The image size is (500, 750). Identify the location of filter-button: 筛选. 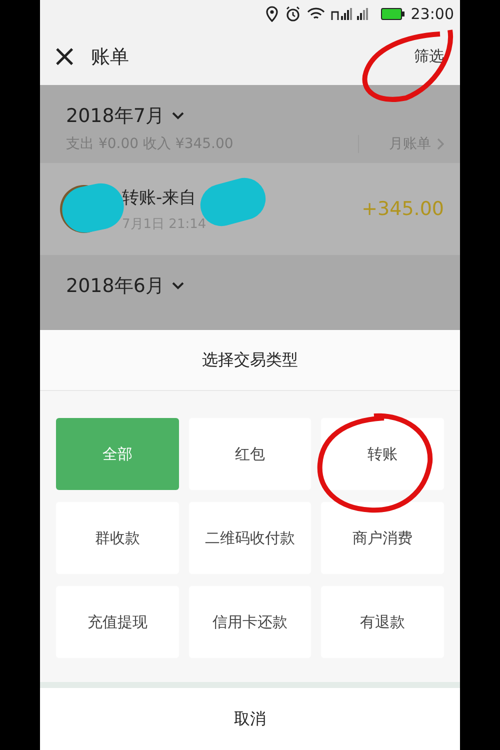
(429, 56).